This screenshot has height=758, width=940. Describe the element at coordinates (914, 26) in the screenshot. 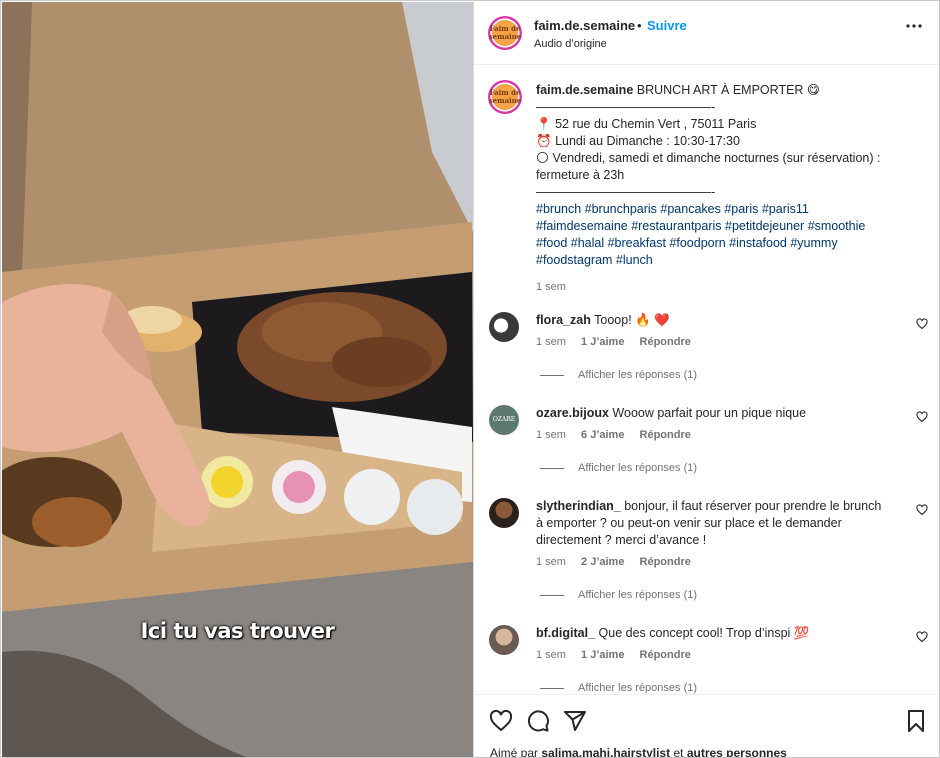

I see `more-icon` at that location.